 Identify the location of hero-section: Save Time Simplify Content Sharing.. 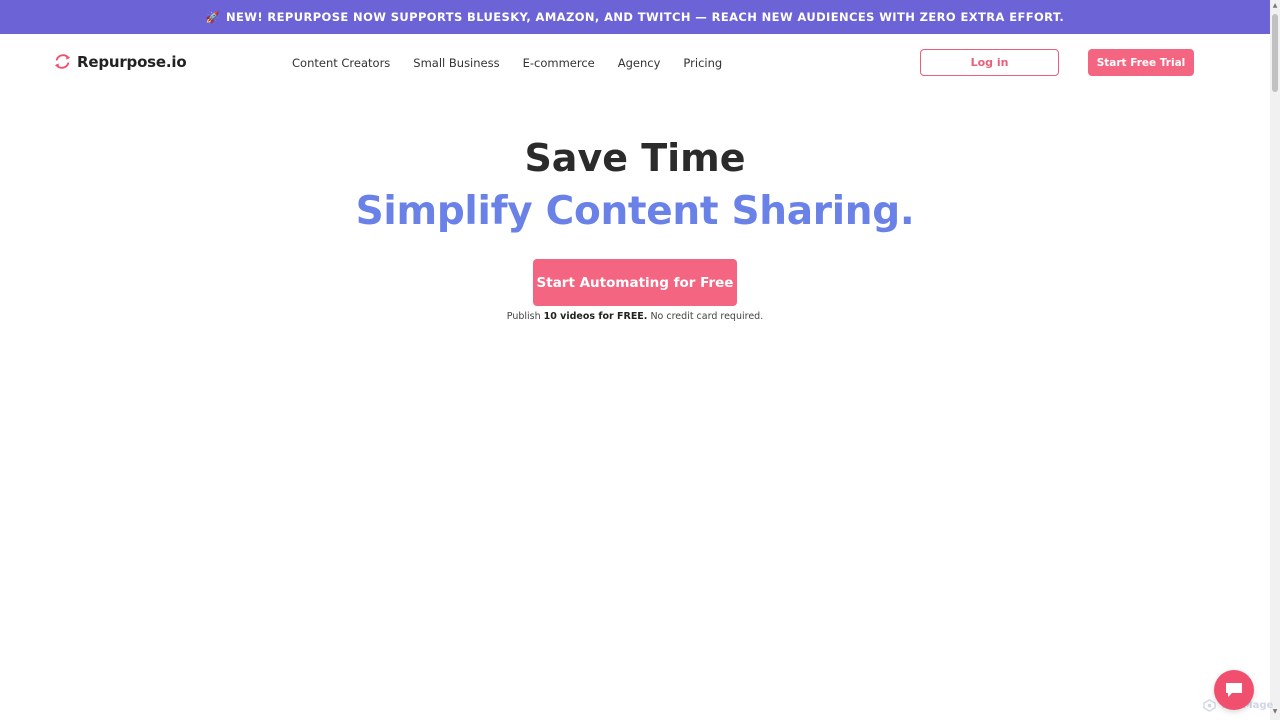
(635, 186).